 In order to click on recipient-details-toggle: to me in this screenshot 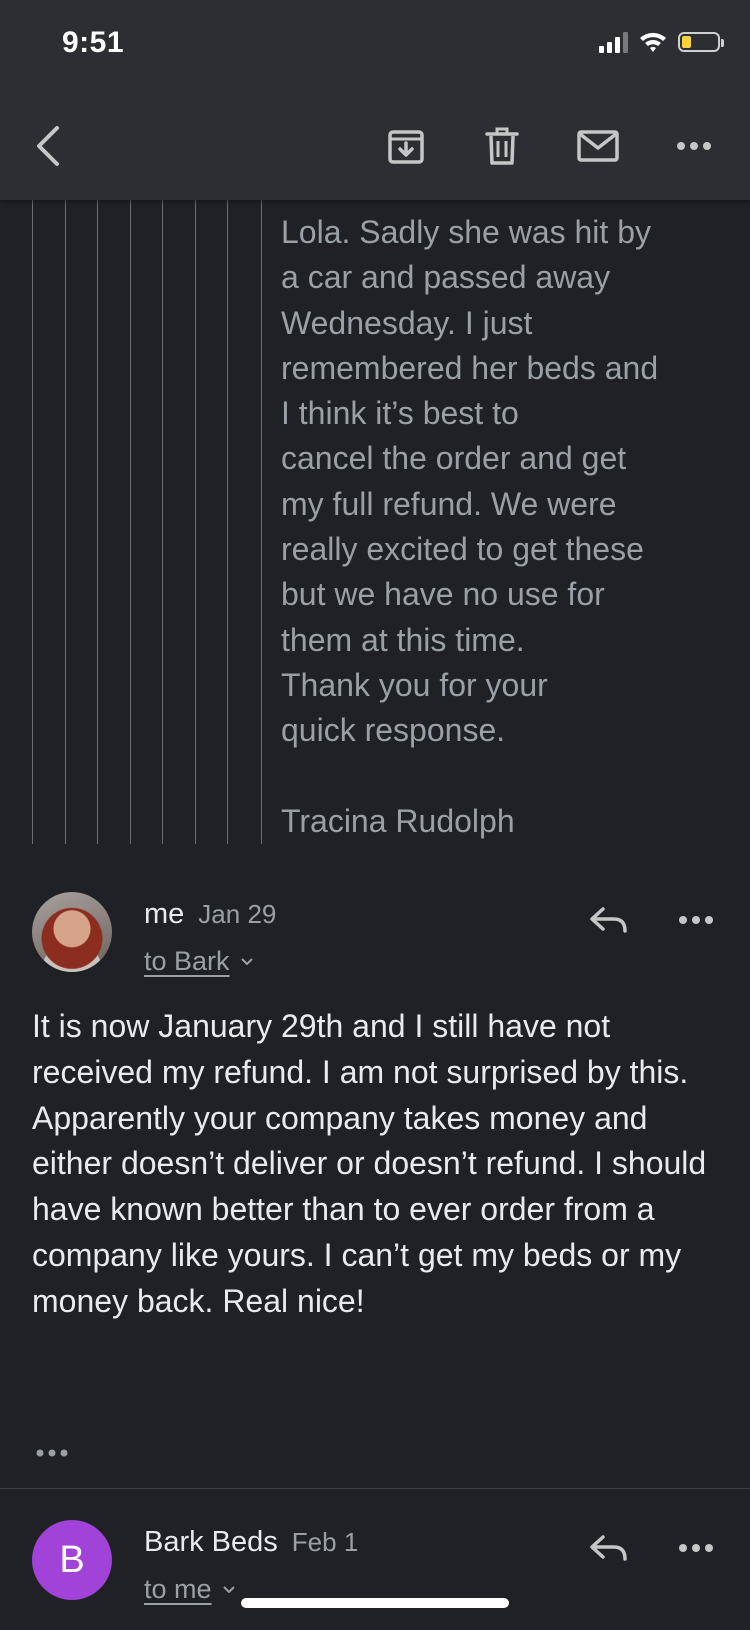, I will do `click(190, 1589)`.